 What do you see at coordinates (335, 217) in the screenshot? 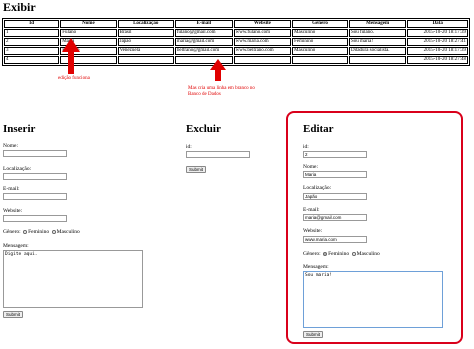
I see `editar-email-input` at bounding box center [335, 217].